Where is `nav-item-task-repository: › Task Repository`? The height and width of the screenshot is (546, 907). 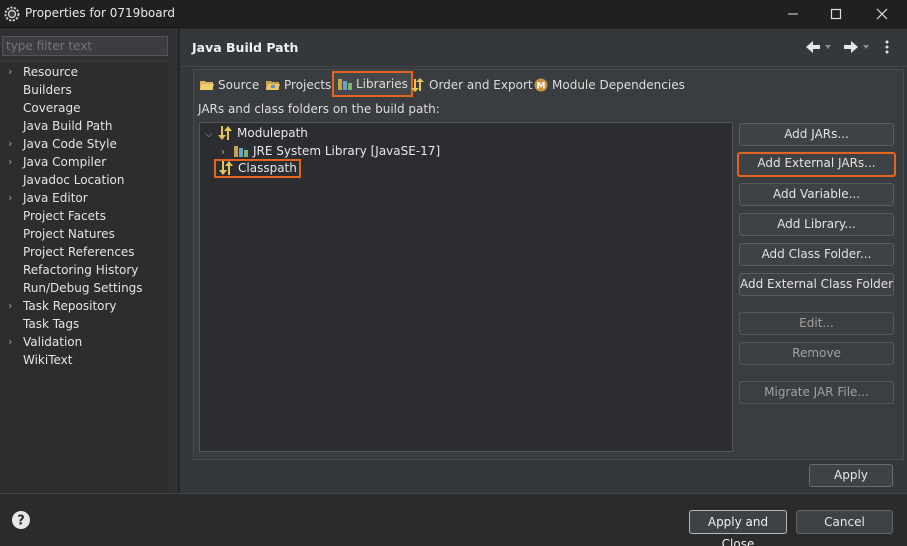
nav-item-task-repository: › Task Repository is located at coordinates (84, 306).